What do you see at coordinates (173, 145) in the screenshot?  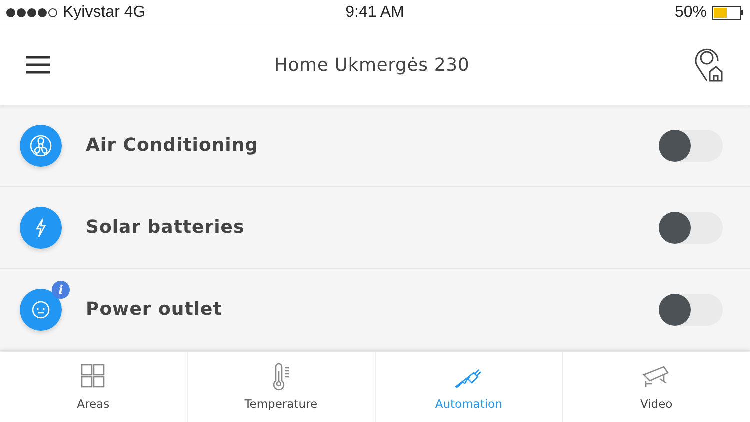 I see `device-name: Air Conditioning` at bounding box center [173, 145].